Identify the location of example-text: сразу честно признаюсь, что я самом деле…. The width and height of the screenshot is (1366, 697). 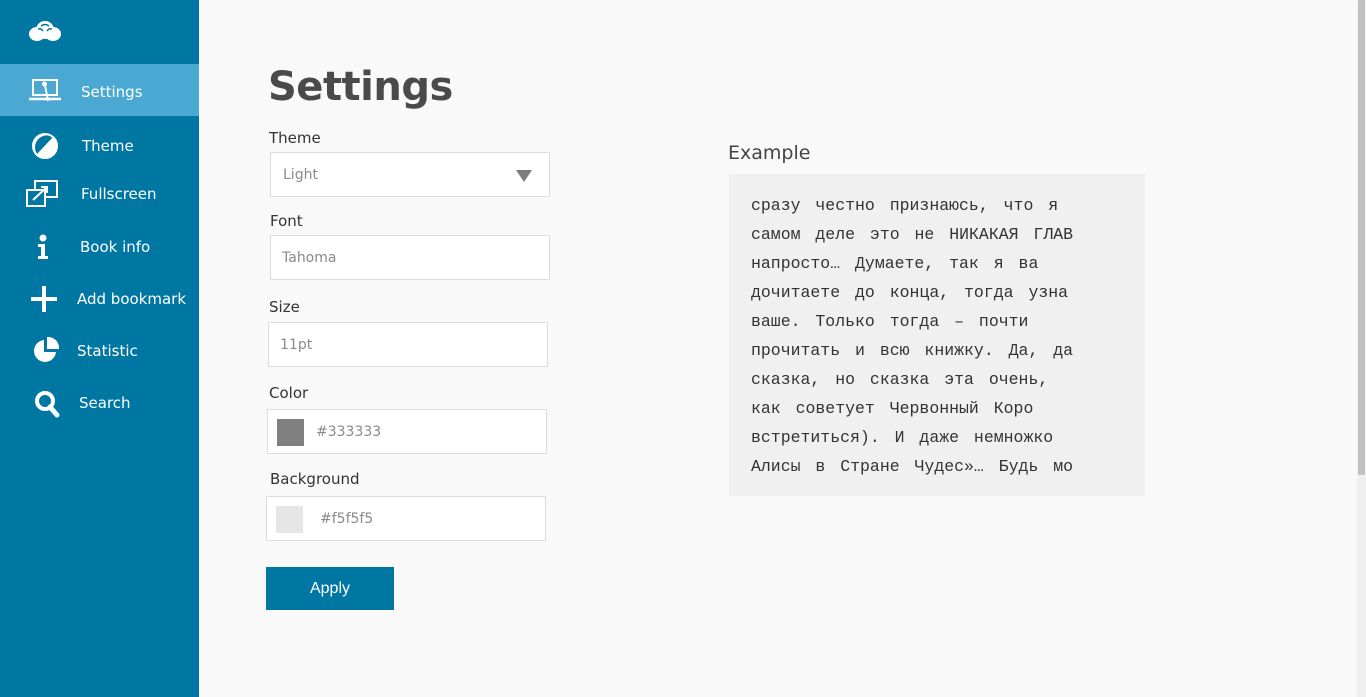
(933, 336).